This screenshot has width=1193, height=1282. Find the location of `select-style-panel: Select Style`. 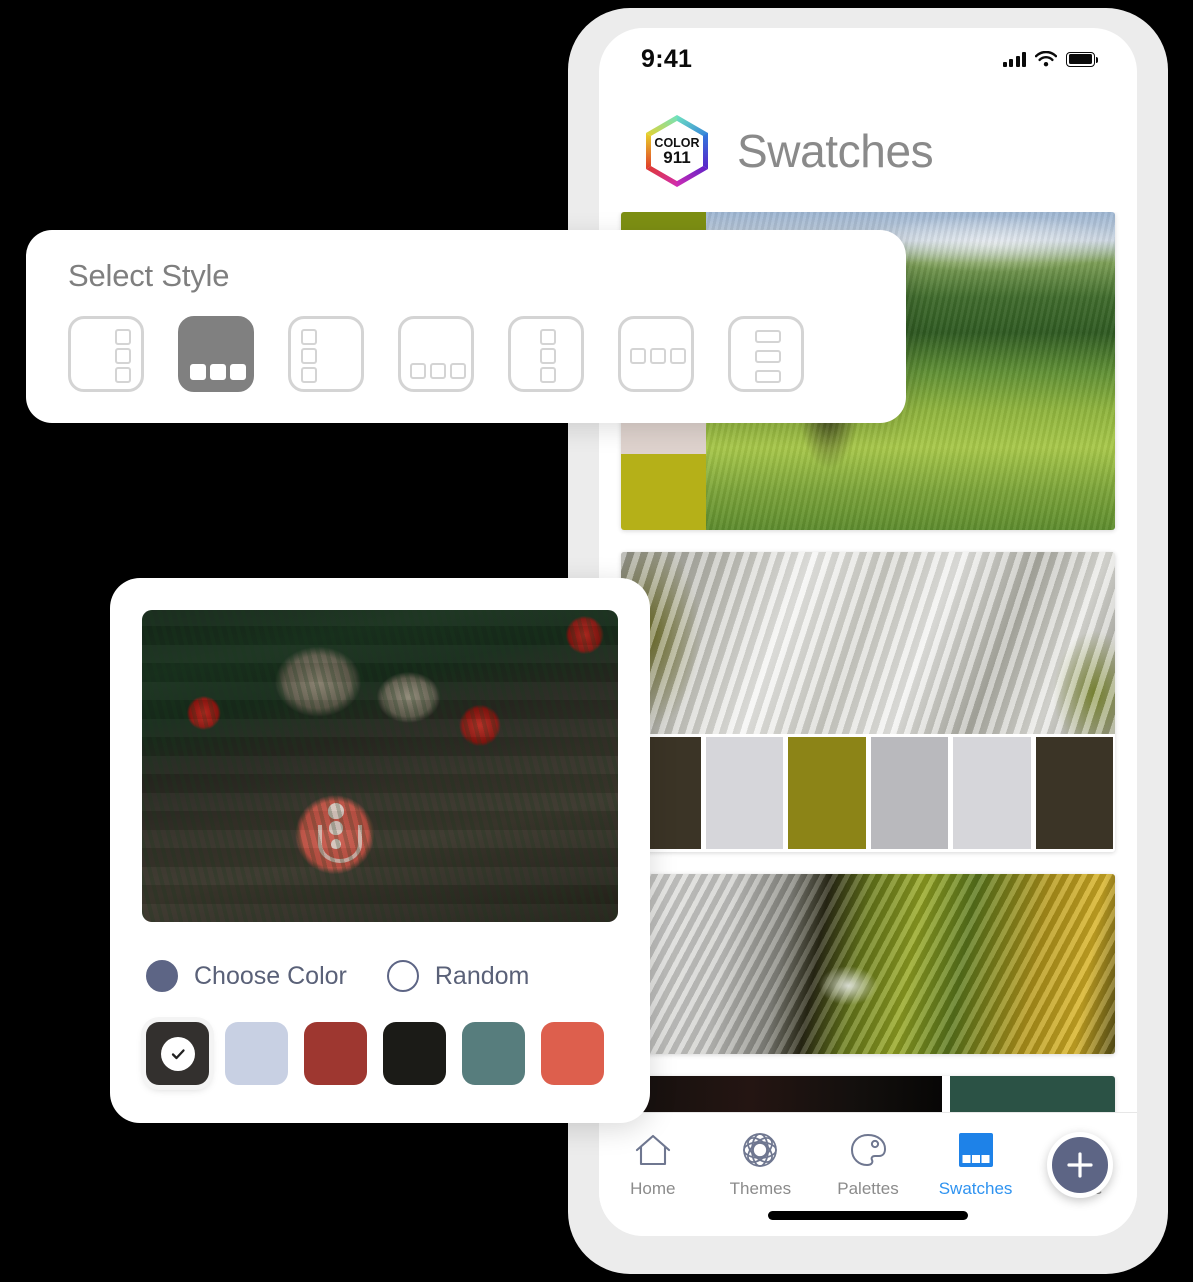

select-style-panel: Select Style is located at coordinates (466, 326).